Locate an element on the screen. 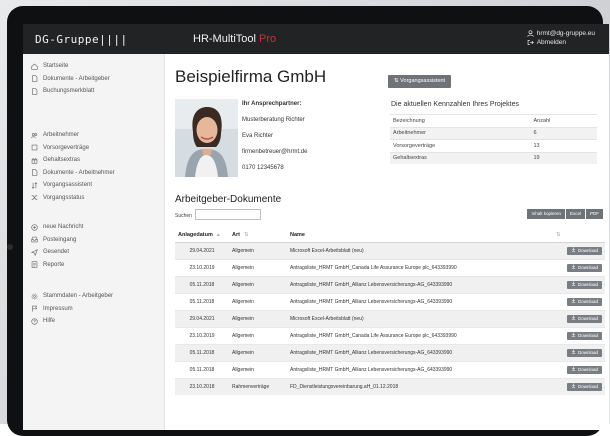  column-header-name: Name is located at coordinates (418, 235).